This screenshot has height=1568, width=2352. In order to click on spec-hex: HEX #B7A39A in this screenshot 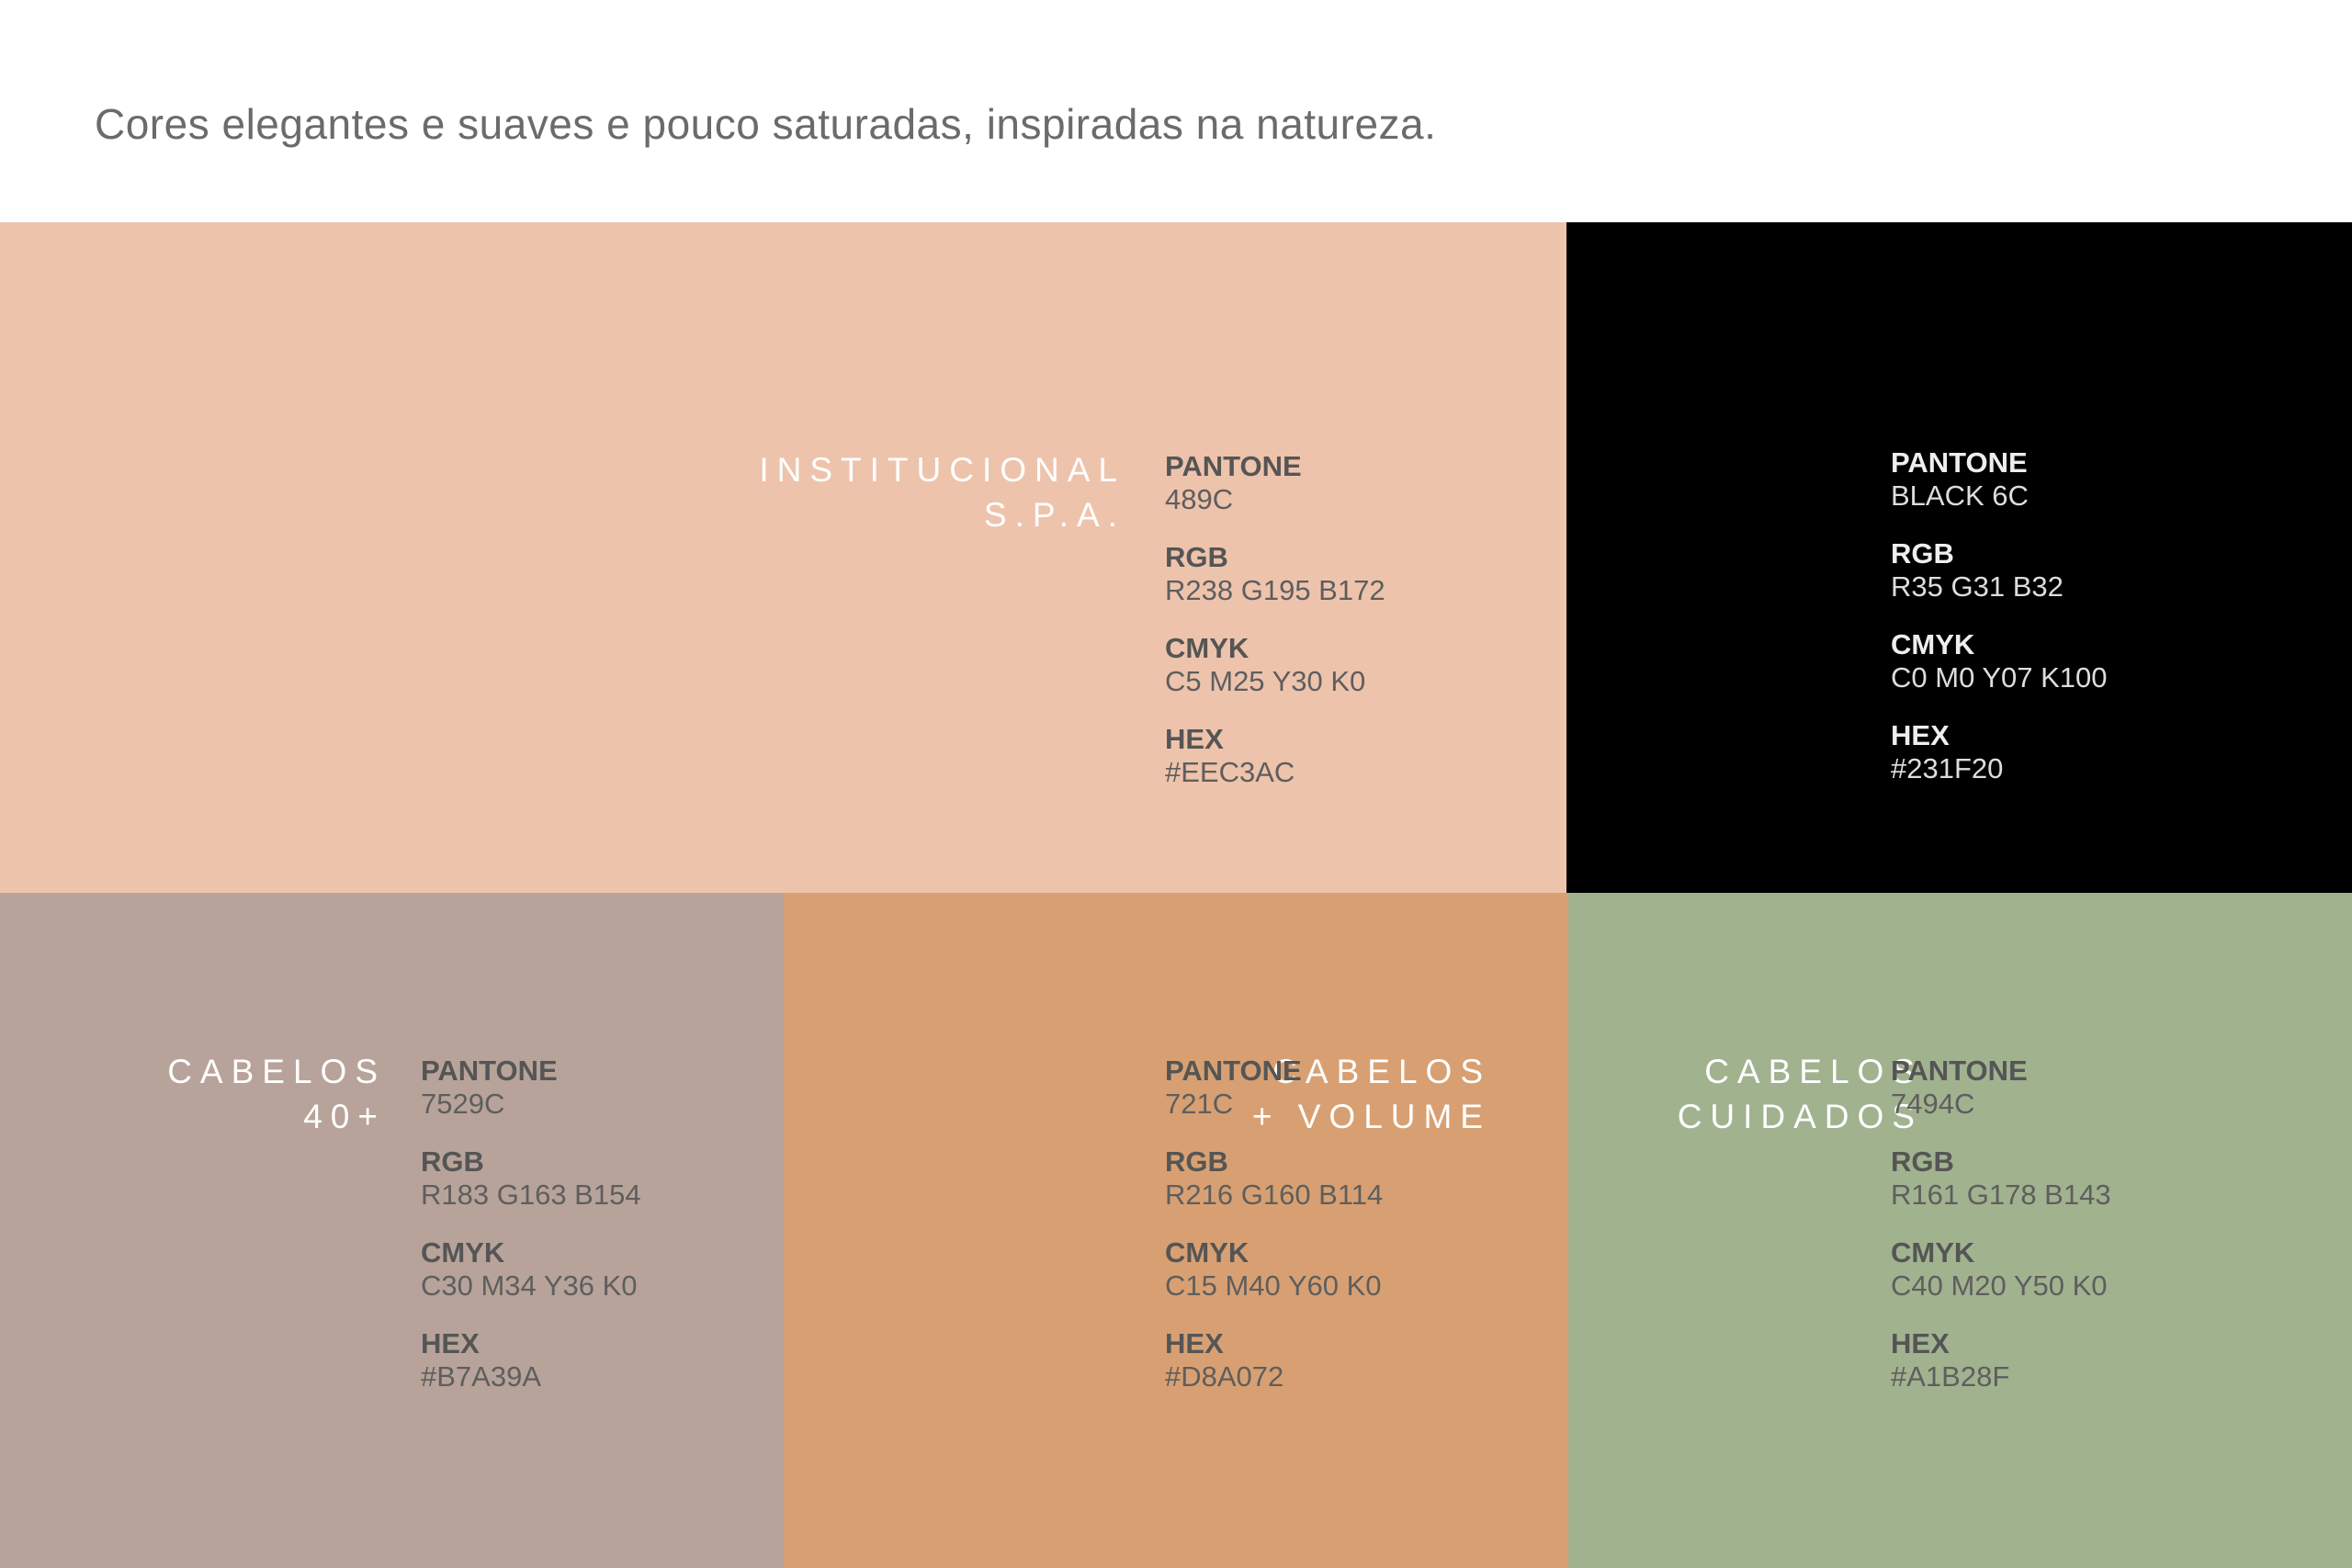, I will do `click(531, 1360)`.